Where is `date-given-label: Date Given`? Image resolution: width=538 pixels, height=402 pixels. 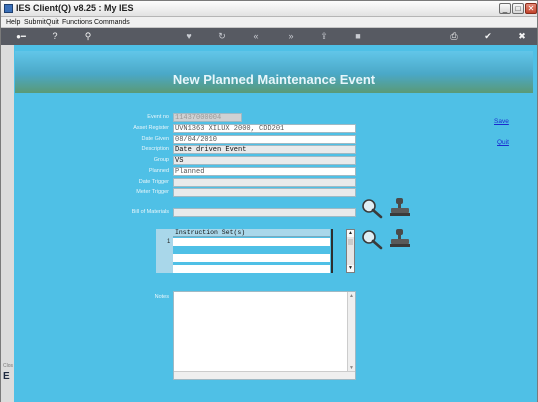 date-given-label: Date Given is located at coordinates (155, 139).